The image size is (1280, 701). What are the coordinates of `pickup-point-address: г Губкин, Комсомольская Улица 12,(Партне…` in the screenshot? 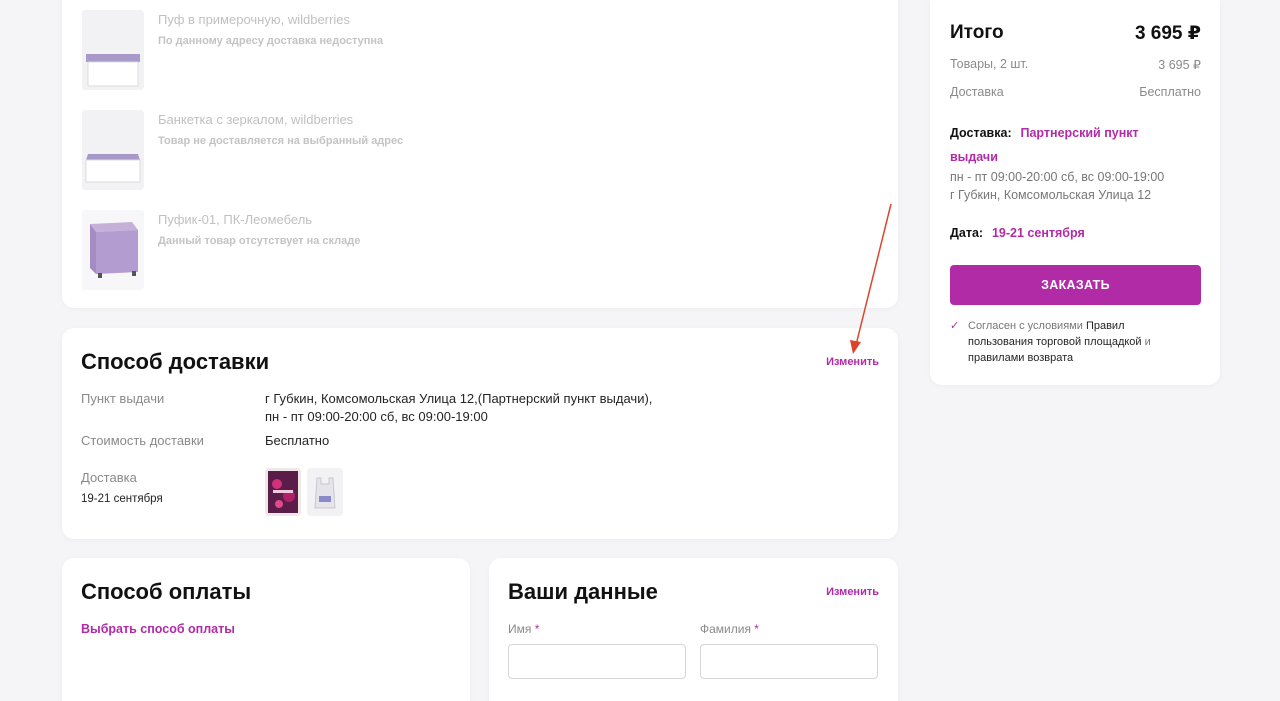 It's located at (459, 398).